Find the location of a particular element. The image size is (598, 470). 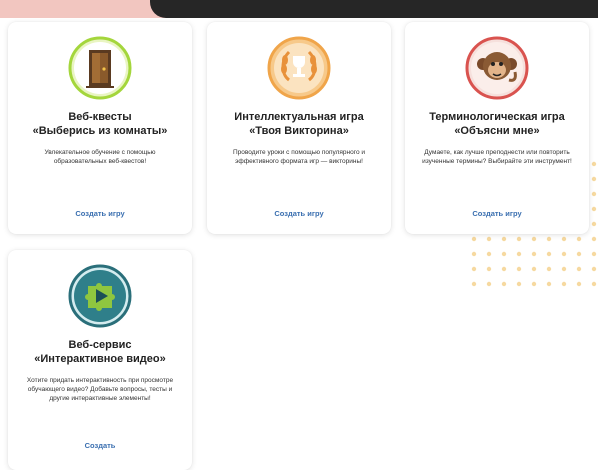

monkey-icon is located at coordinates (497, 68).